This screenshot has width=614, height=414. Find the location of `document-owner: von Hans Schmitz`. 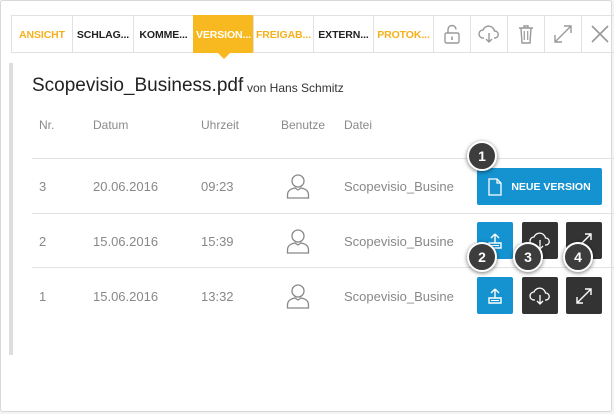

document-owner: von Hans Schmitz is located at coordinates (295, 88).